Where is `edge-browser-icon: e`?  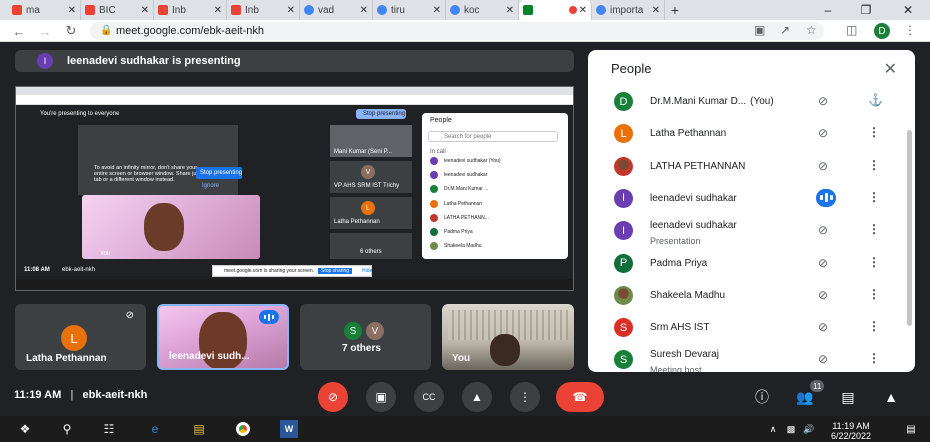 edge-browser-icon: e is located at coordinates (155, 429).